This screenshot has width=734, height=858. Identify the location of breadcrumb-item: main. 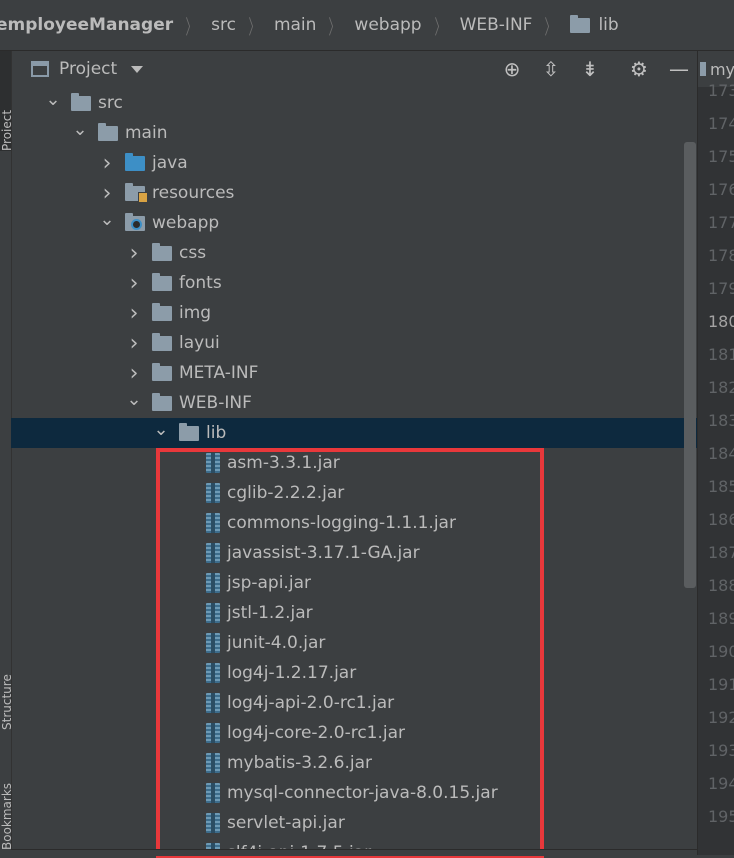
(295, 25).